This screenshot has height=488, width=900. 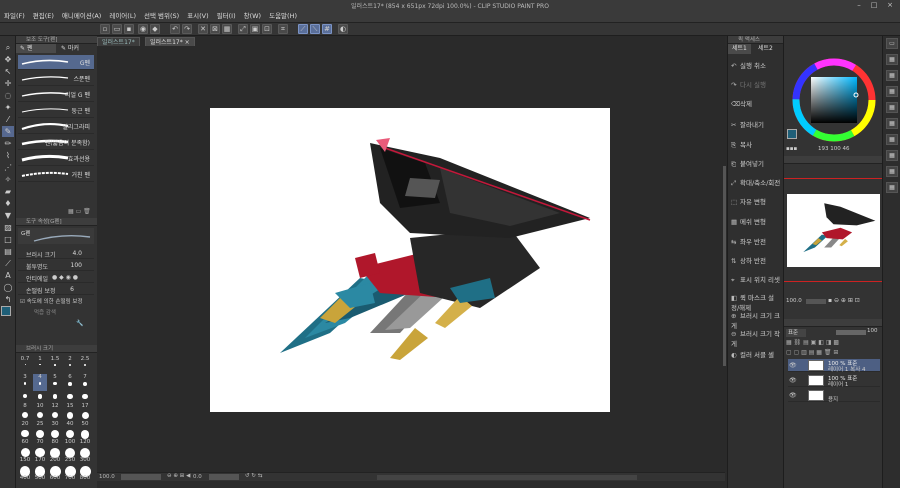 What do you see at coordinates (756, 144) in the screenshot?
I see `quick-access-item: ⎘ 복사` at bounding box center [756, 144].